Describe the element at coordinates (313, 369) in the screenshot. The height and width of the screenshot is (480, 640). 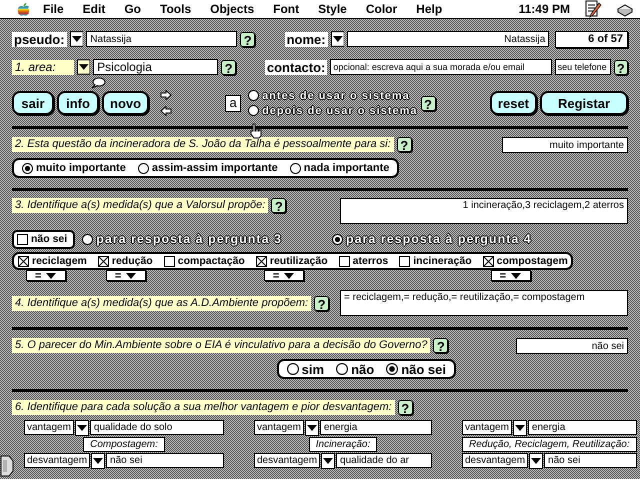
I see `radio-label: sim` at that location.